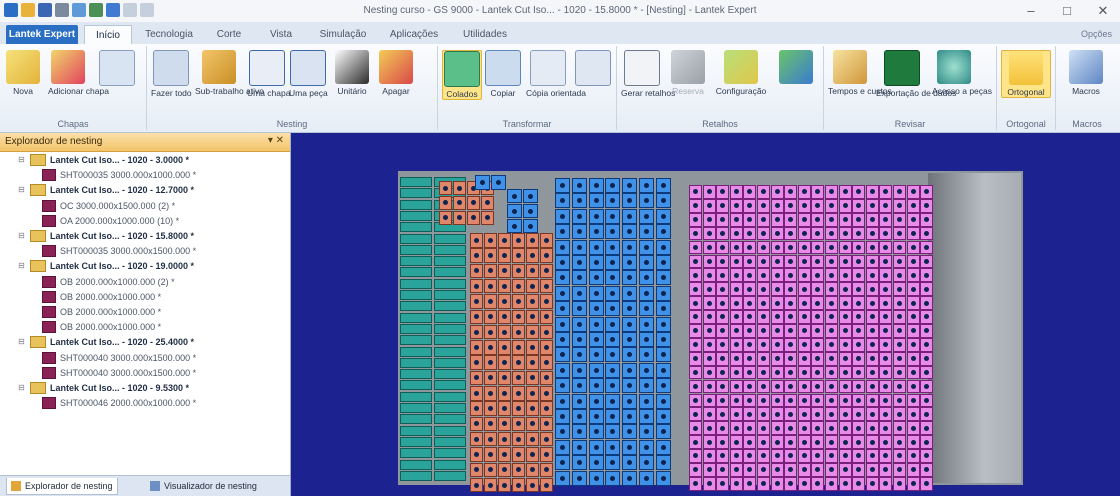 Image resolution: width=1120 pixels, height=496 pixels. I want to click on configuration-button: Configuração, so click(741, 73).